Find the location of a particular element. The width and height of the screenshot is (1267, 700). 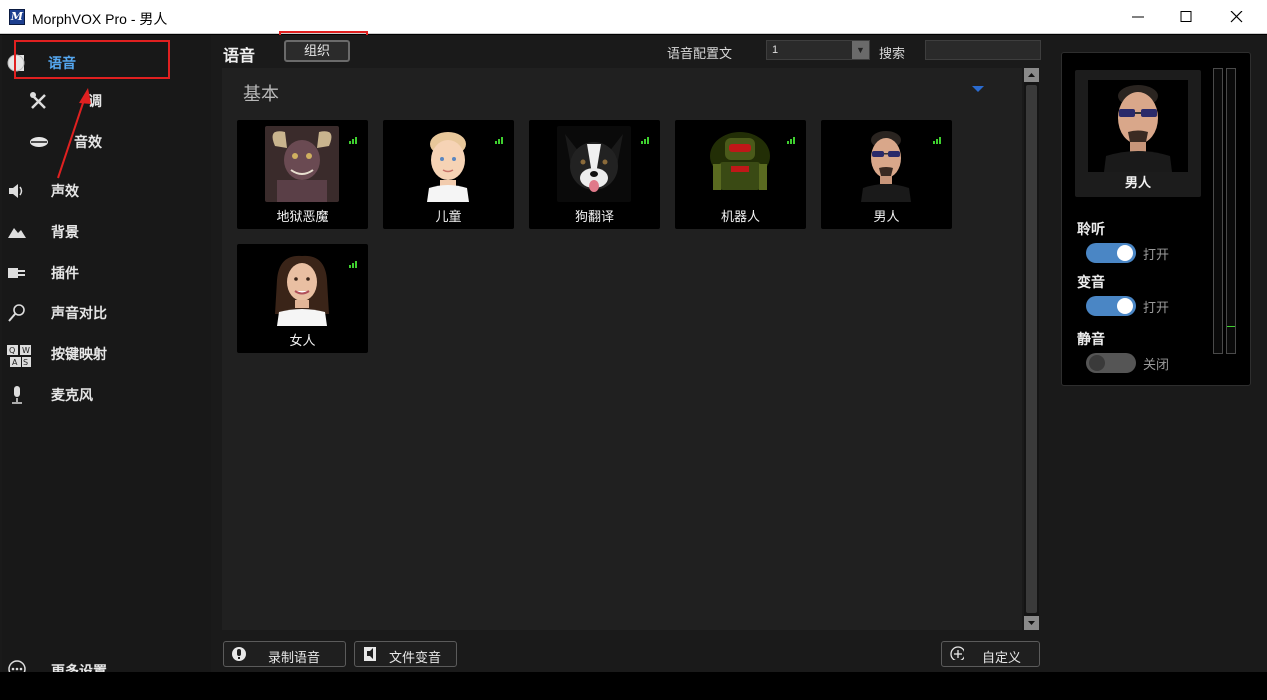

voice-name: 狗翻译 is located at coordinates (594, 216).